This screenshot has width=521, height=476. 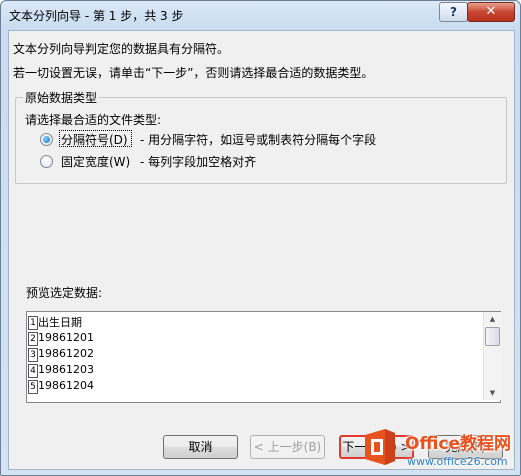 What do you see at coordinates (33, 355) in the screenshot?
I see `row-number: 3` at bounding box center [33, 355].